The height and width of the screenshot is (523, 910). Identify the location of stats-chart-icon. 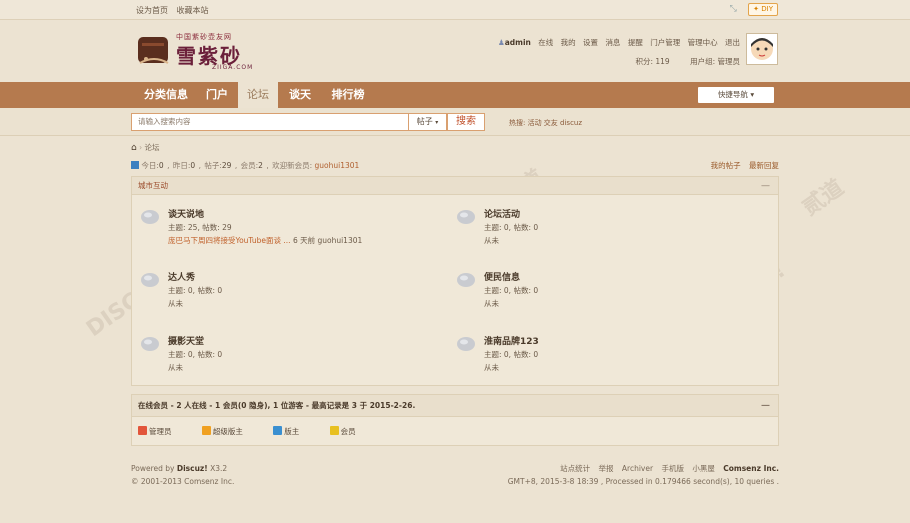
(135, 165).